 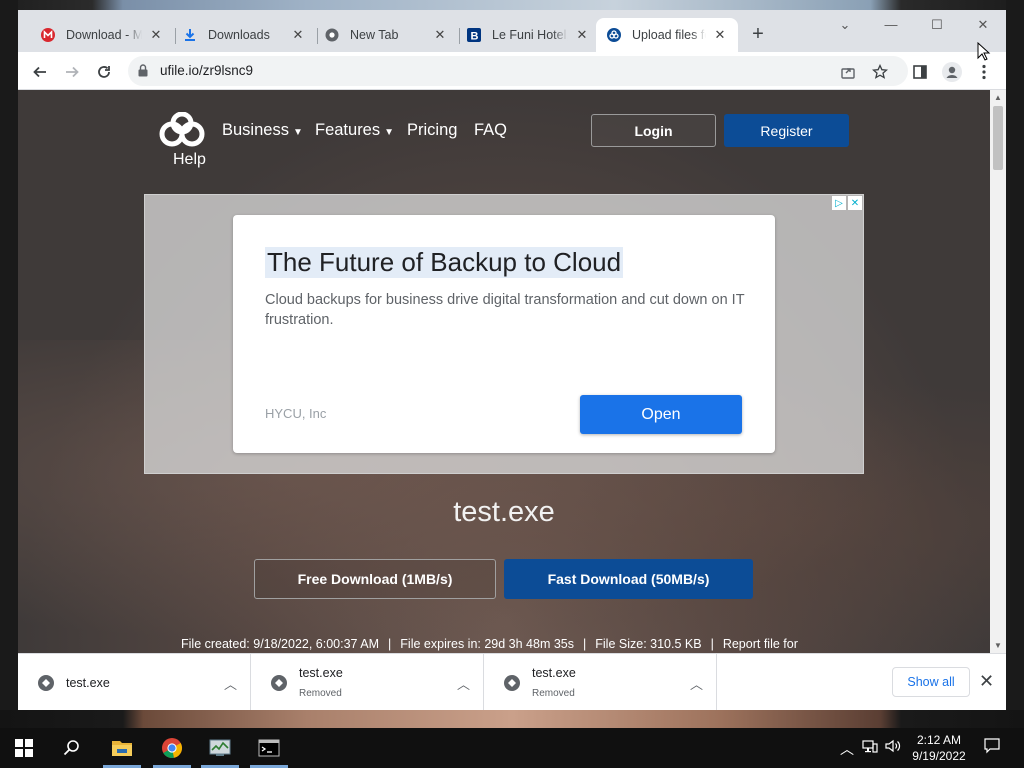 I want to click on scroll-up-icon: ▲, so click(x=998, y=97).